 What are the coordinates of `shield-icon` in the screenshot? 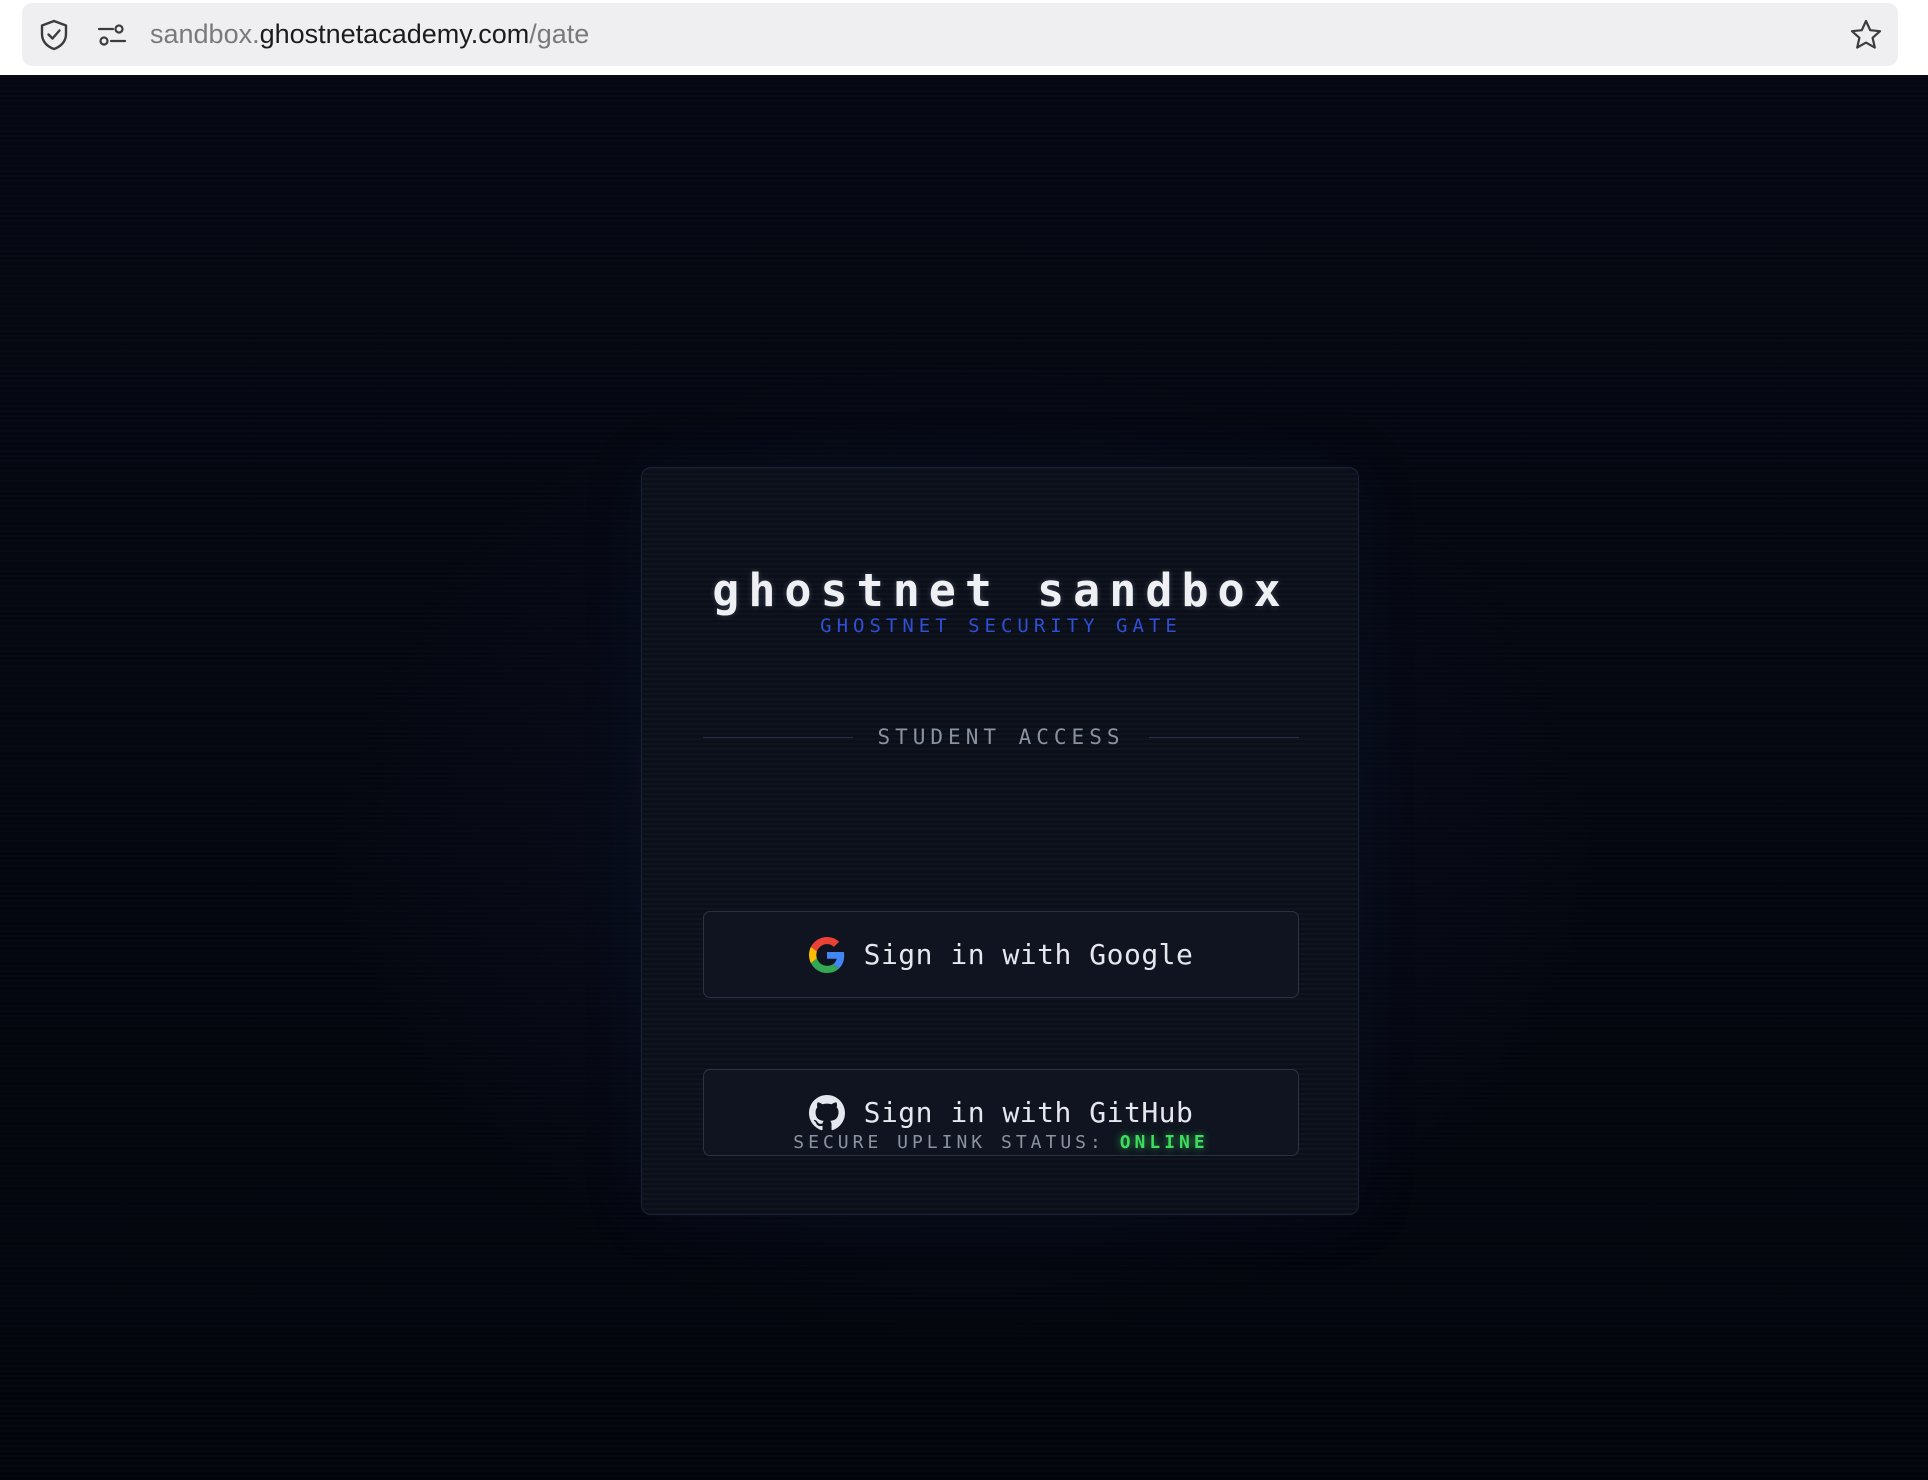 It's located at (54, 34).